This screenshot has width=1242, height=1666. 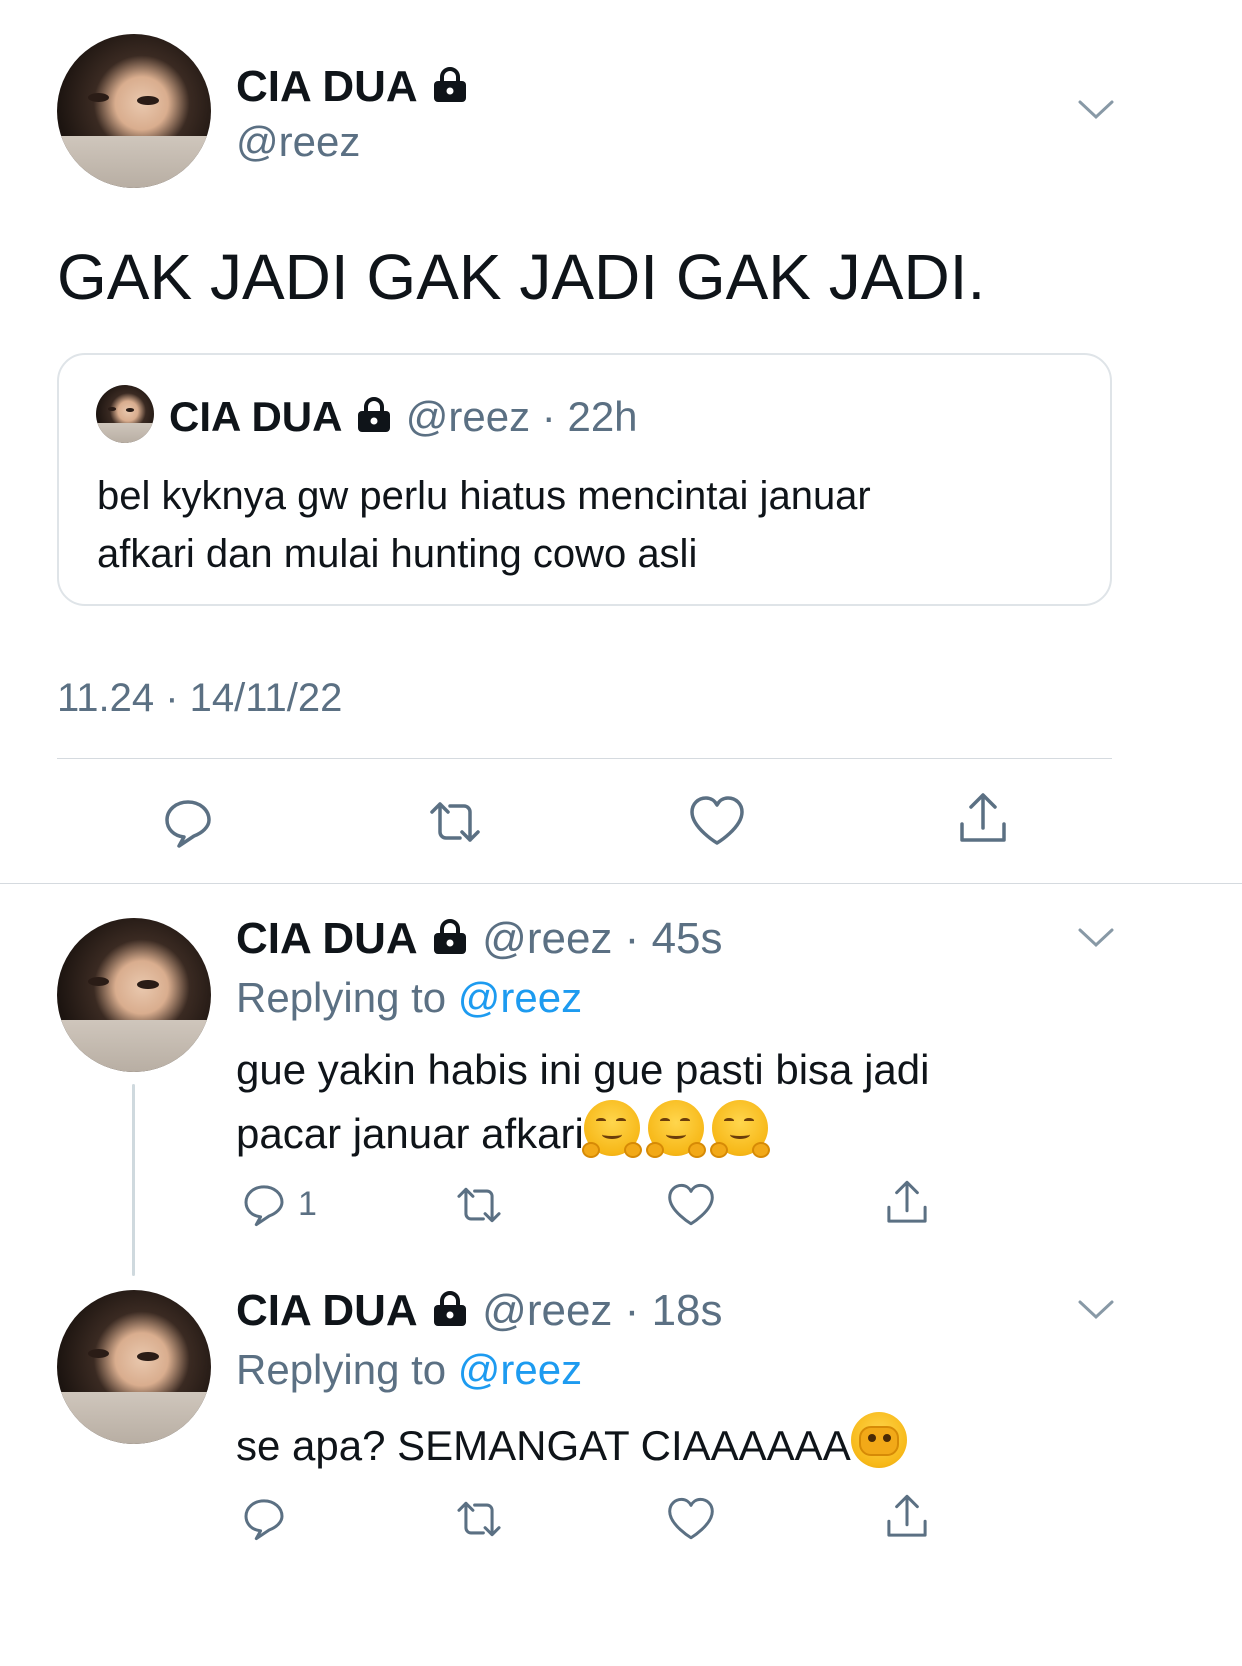 I want to click on tweet-timestamp: 11.24 · 14/11/22, so click(x=199, y=698).